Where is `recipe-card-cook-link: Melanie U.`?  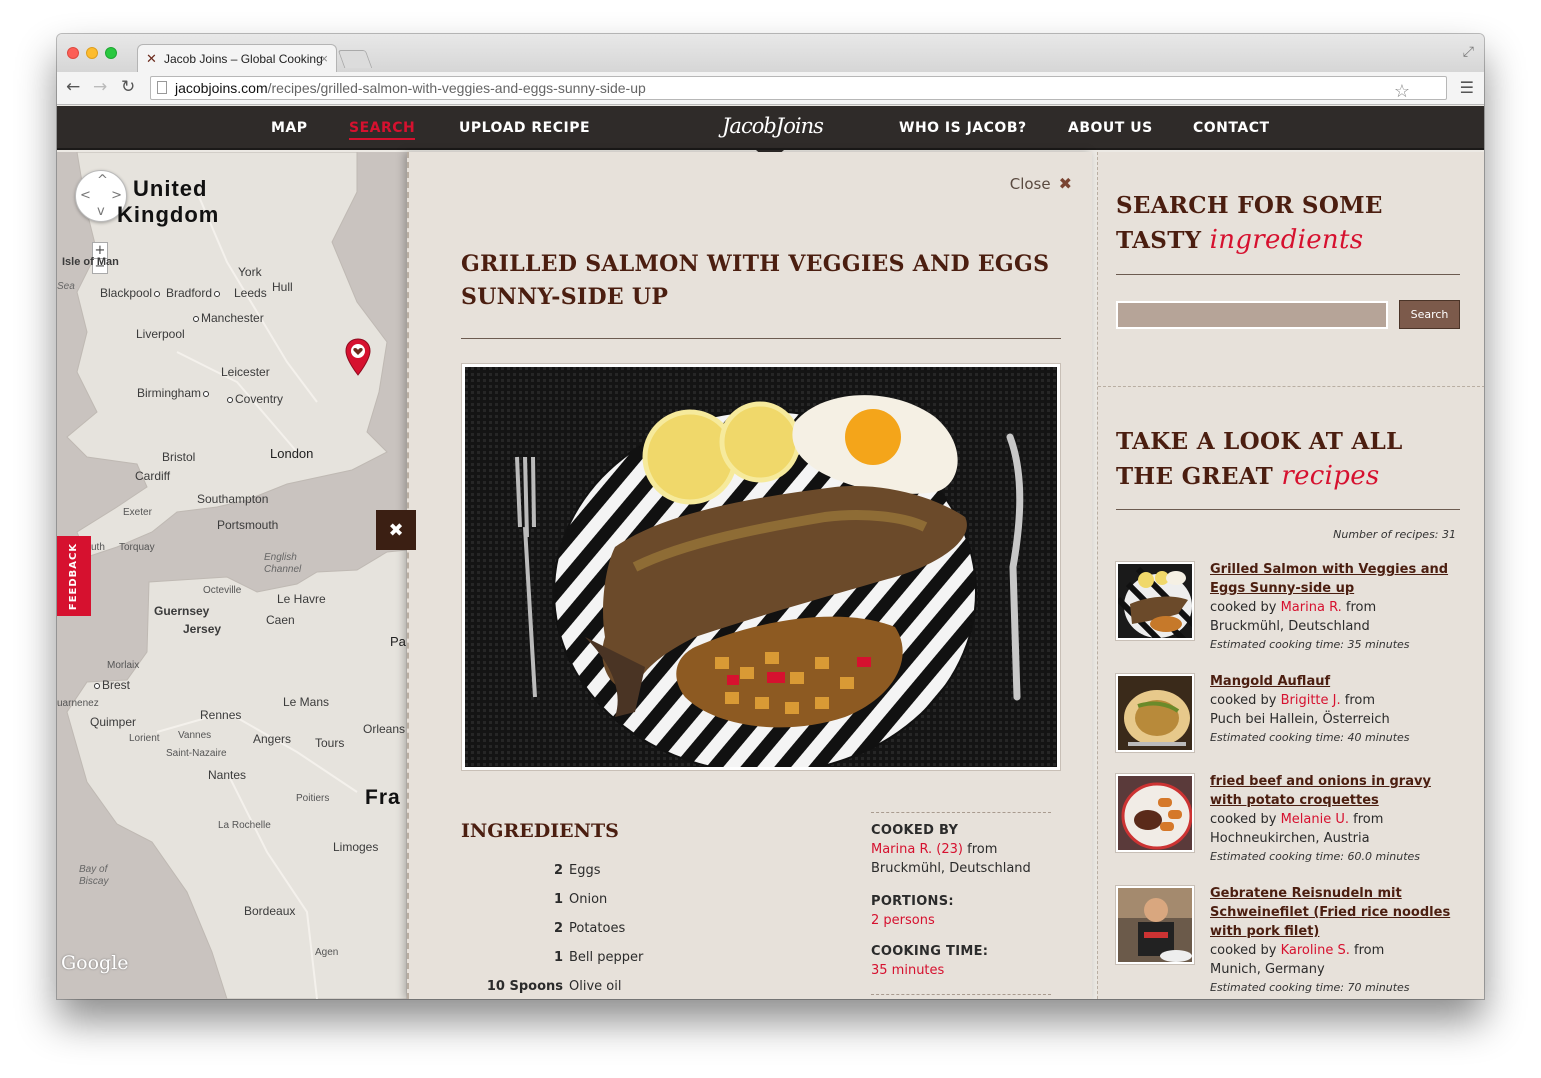 recipe-card-cook-link: Melanie U. is located at coordinates (1315, 819).